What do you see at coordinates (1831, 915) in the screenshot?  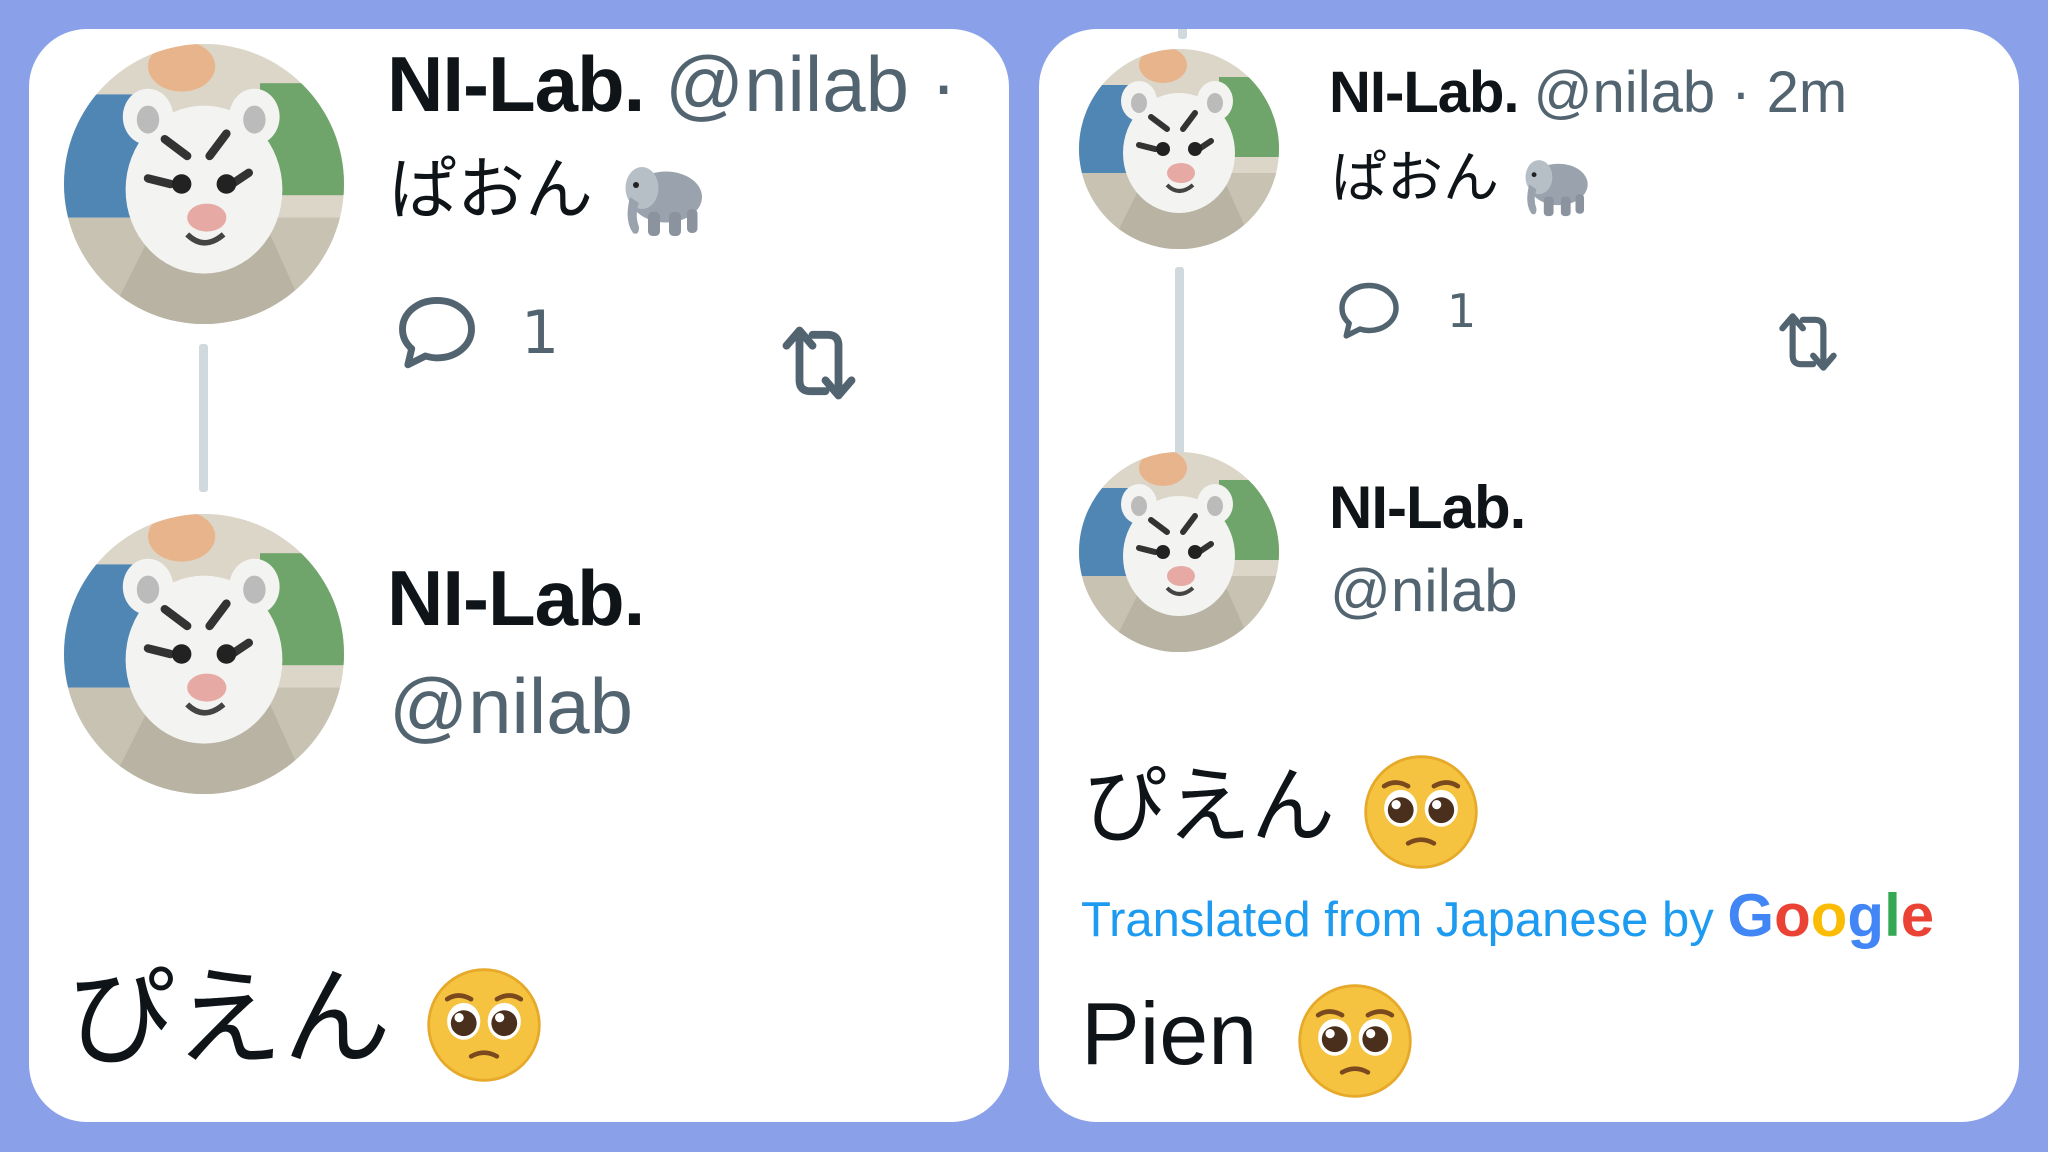 I see `google-logo: Google` at bounding box center [1831, 915].